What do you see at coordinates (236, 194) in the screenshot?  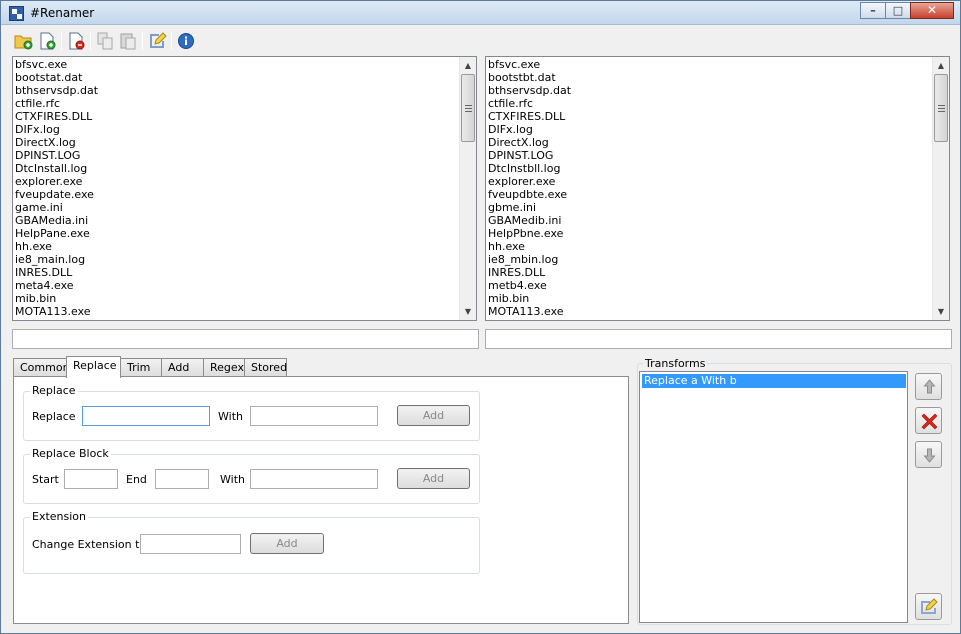 I see `file-list-item: fveupdate.exe` at bounding box center [236, 194].